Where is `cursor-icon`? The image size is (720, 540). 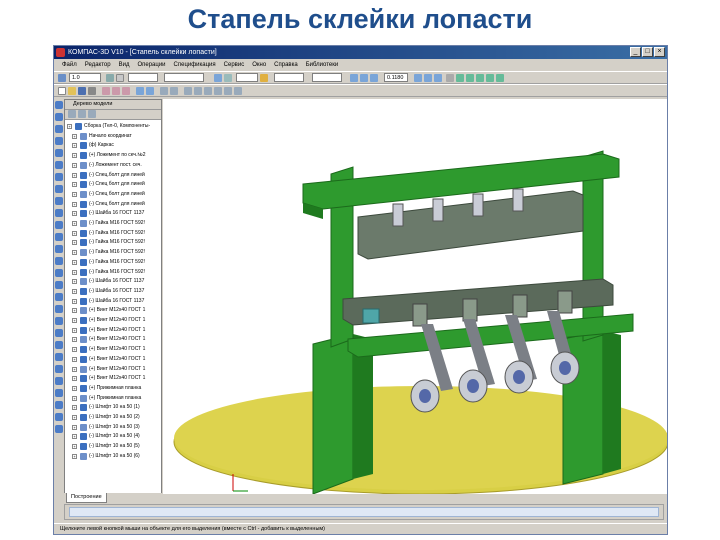 cursor-icon is located at coordinates (62, 78).